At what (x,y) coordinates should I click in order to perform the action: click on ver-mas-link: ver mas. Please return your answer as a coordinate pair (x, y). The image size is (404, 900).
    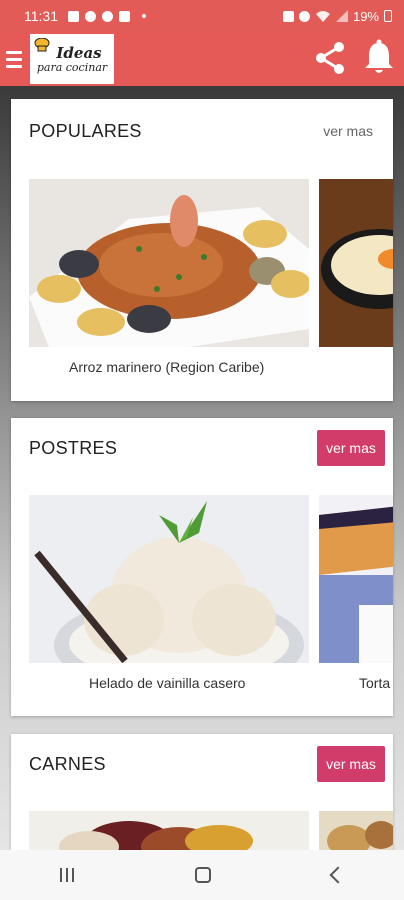
    Looking at the image, I should click on (348, 131).